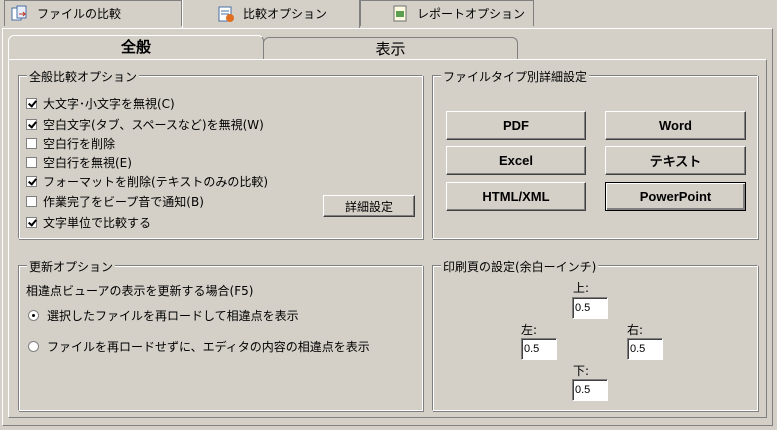  What do you see at coordinates (20, 14) in the screenshot?
I see `compare-files-icon` at bounding box center [20, 14].